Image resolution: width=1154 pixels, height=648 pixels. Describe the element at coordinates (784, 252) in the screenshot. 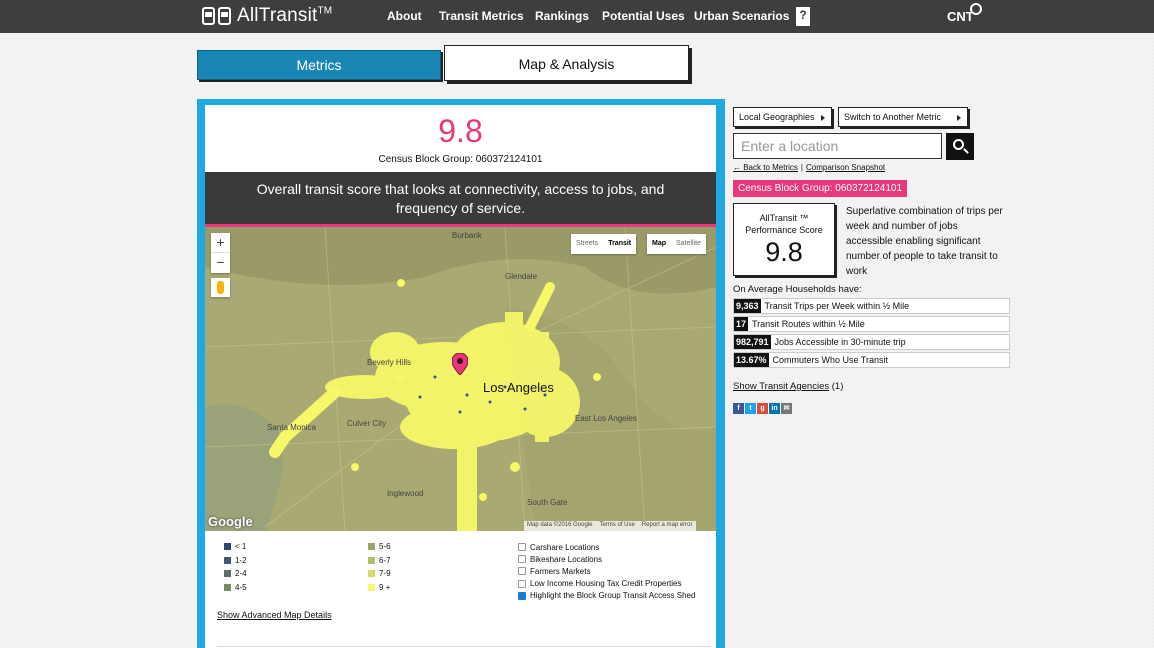

I see `performance-score-value: 9.8` at that location.